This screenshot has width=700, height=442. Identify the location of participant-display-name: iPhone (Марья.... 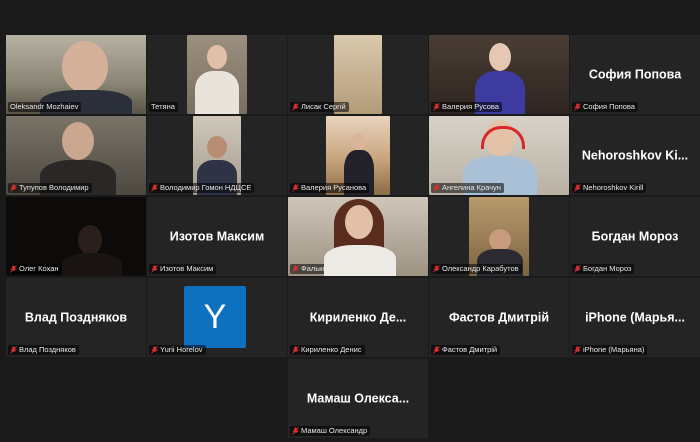
(635, 316).